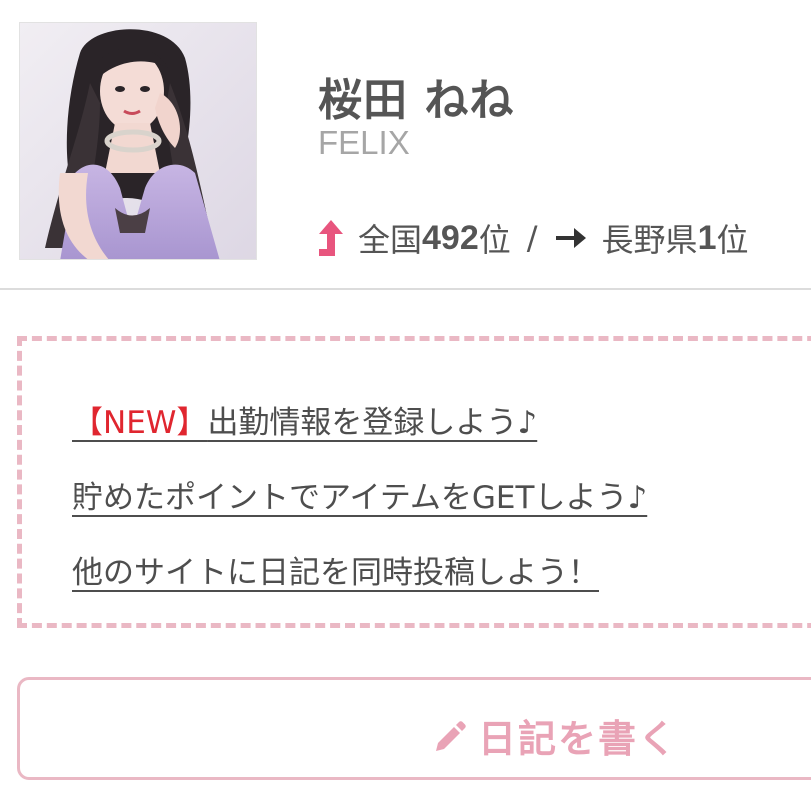 This screenshot has width=811, height=811. What do you see at coordinates (416, 100) in the screenshot?
I see `profile-name: 桜田 ねね` at bounding box center [416, 100].